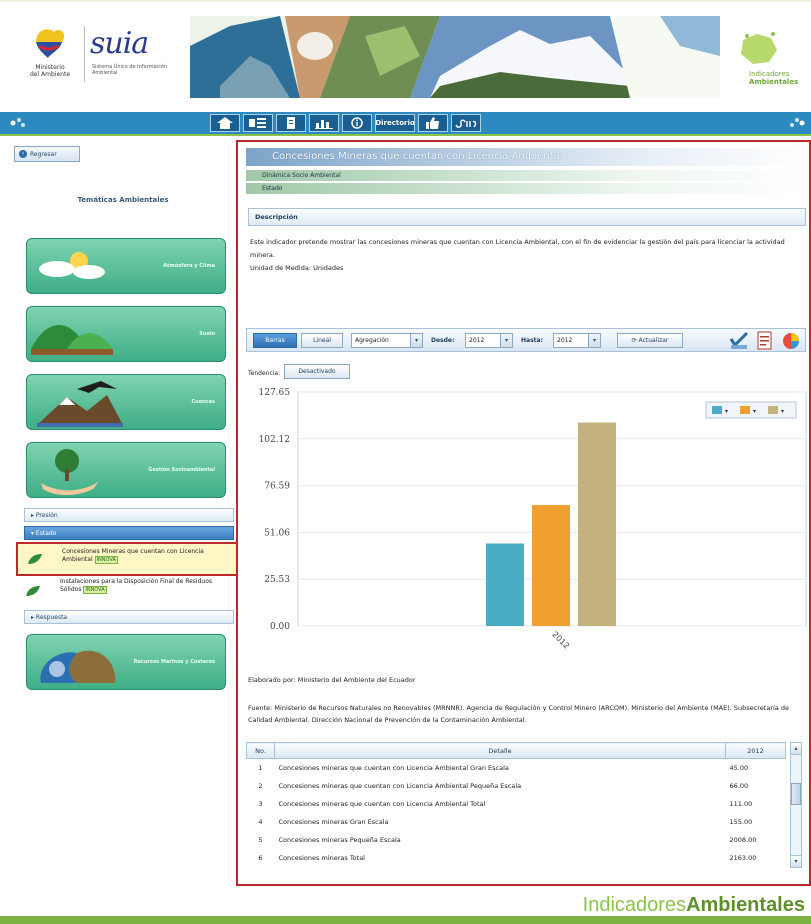  What do you see at coordinates (634, 905) in the screenshot?
I see `footer-brand-light: Indicadores` at bounding box center [634, 905].